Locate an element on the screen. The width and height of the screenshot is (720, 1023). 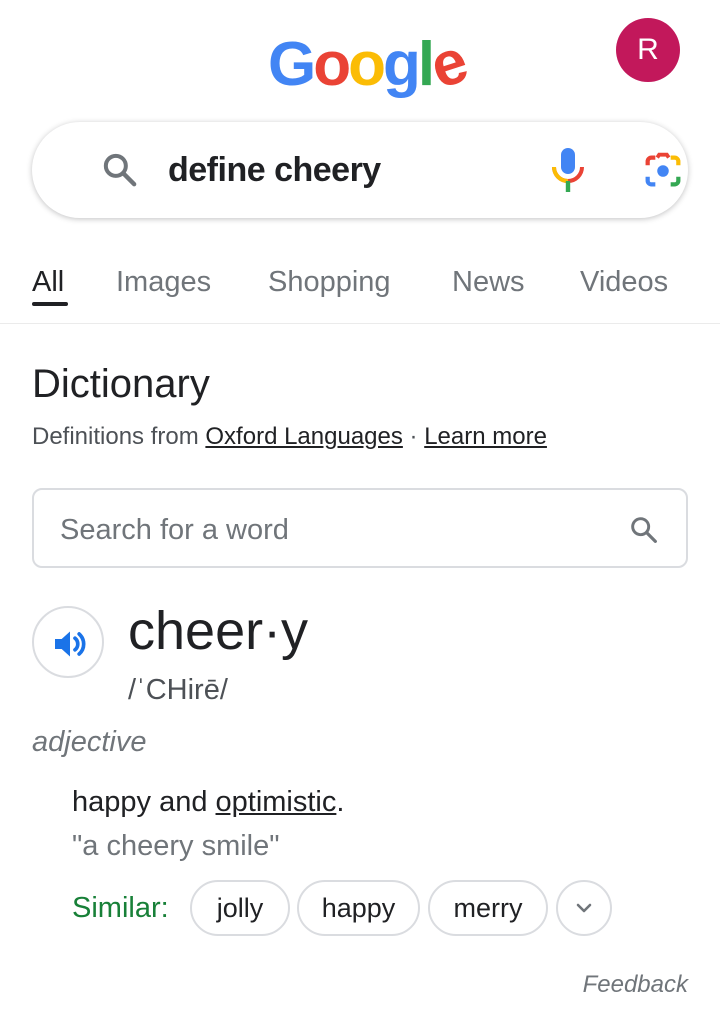
speaker-icon is located at coordinates (70, 644).